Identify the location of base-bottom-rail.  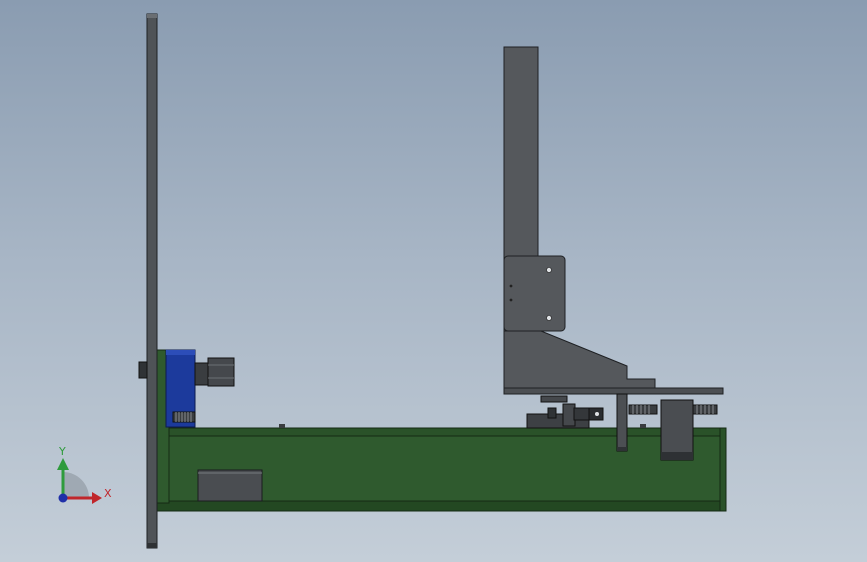
(439, 506).